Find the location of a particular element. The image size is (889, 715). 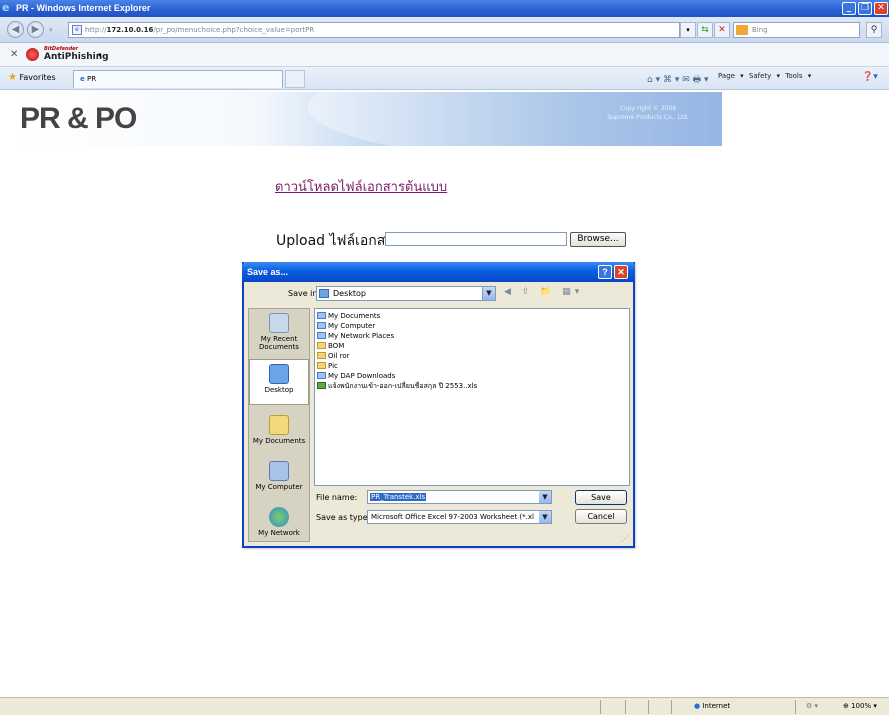

new-tab-button is located at coordinates (295, 79).